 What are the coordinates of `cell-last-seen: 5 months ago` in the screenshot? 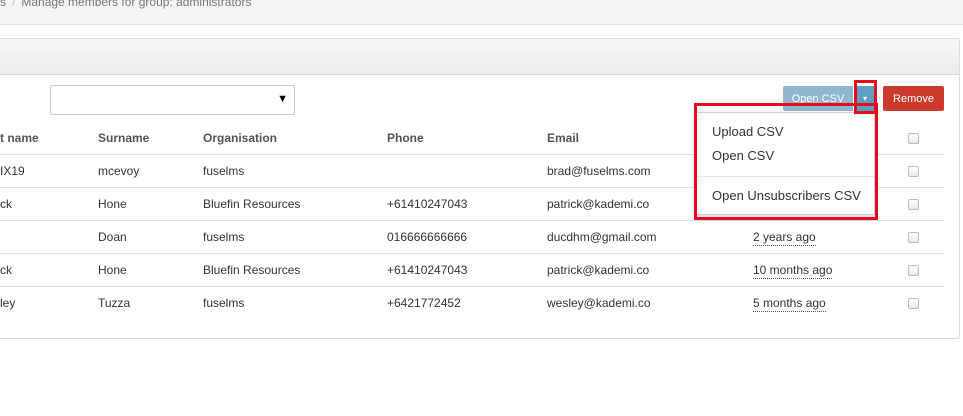 It's located at (789, 304).